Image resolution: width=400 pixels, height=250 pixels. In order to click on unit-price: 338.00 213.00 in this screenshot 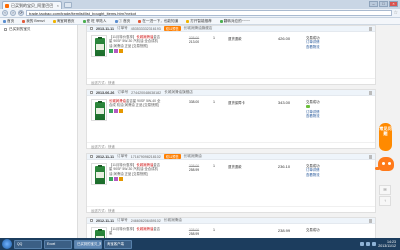, I will do `click(194, 40)`.